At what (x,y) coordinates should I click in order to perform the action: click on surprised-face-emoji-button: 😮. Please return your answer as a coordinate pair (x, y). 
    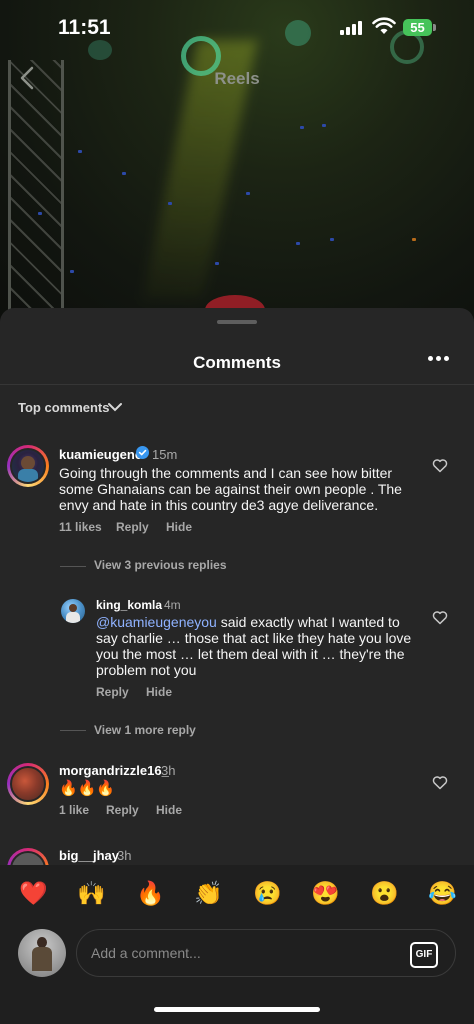
    Looking at the image, I should click on (384, 893).